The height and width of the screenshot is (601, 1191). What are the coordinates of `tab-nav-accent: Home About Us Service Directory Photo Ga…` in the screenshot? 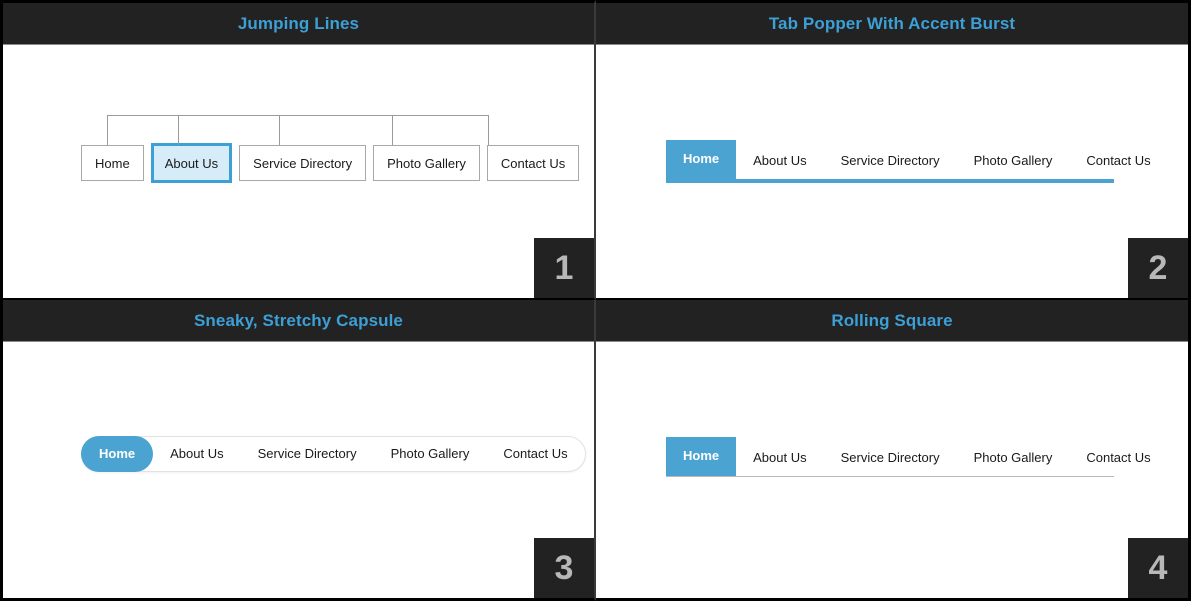 It's located at (908, 161).